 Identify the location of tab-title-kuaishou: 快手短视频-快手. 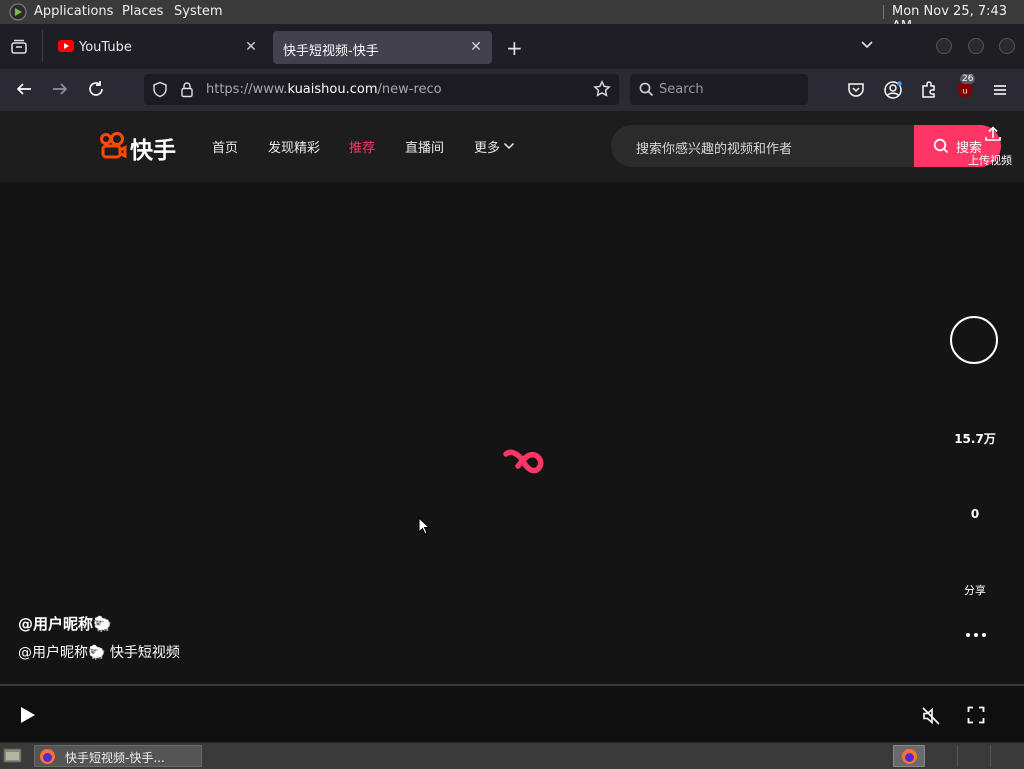
(331, 51).